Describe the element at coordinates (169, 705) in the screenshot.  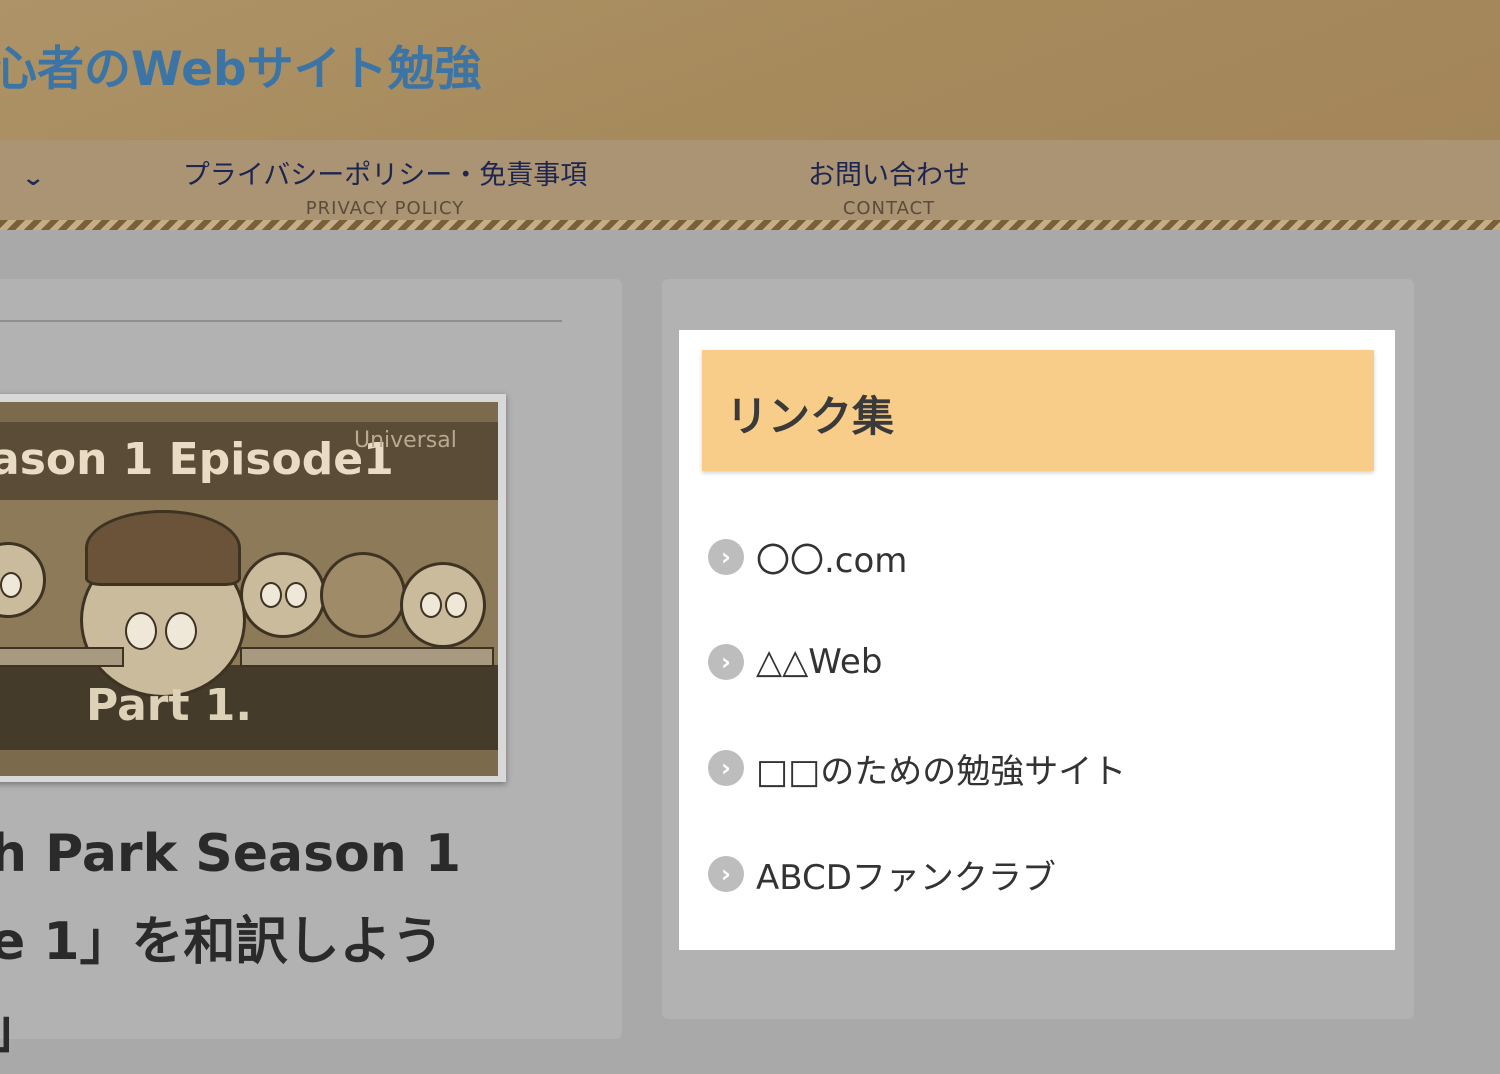
I see `thumbnail-part-text: Part 1.` at that location.